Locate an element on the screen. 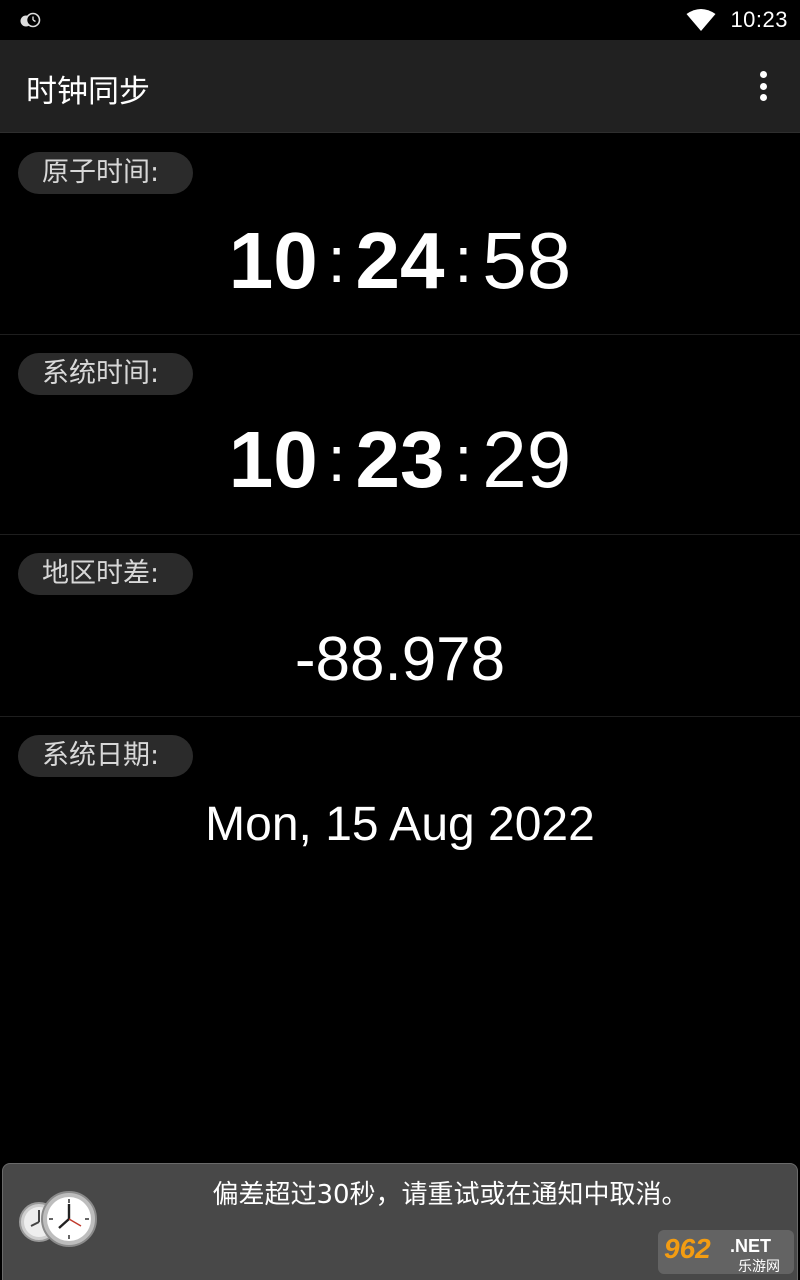  system-date-section: 系统日期: Mon, 15 Aug 2022 is located at coordinates (400, 797).